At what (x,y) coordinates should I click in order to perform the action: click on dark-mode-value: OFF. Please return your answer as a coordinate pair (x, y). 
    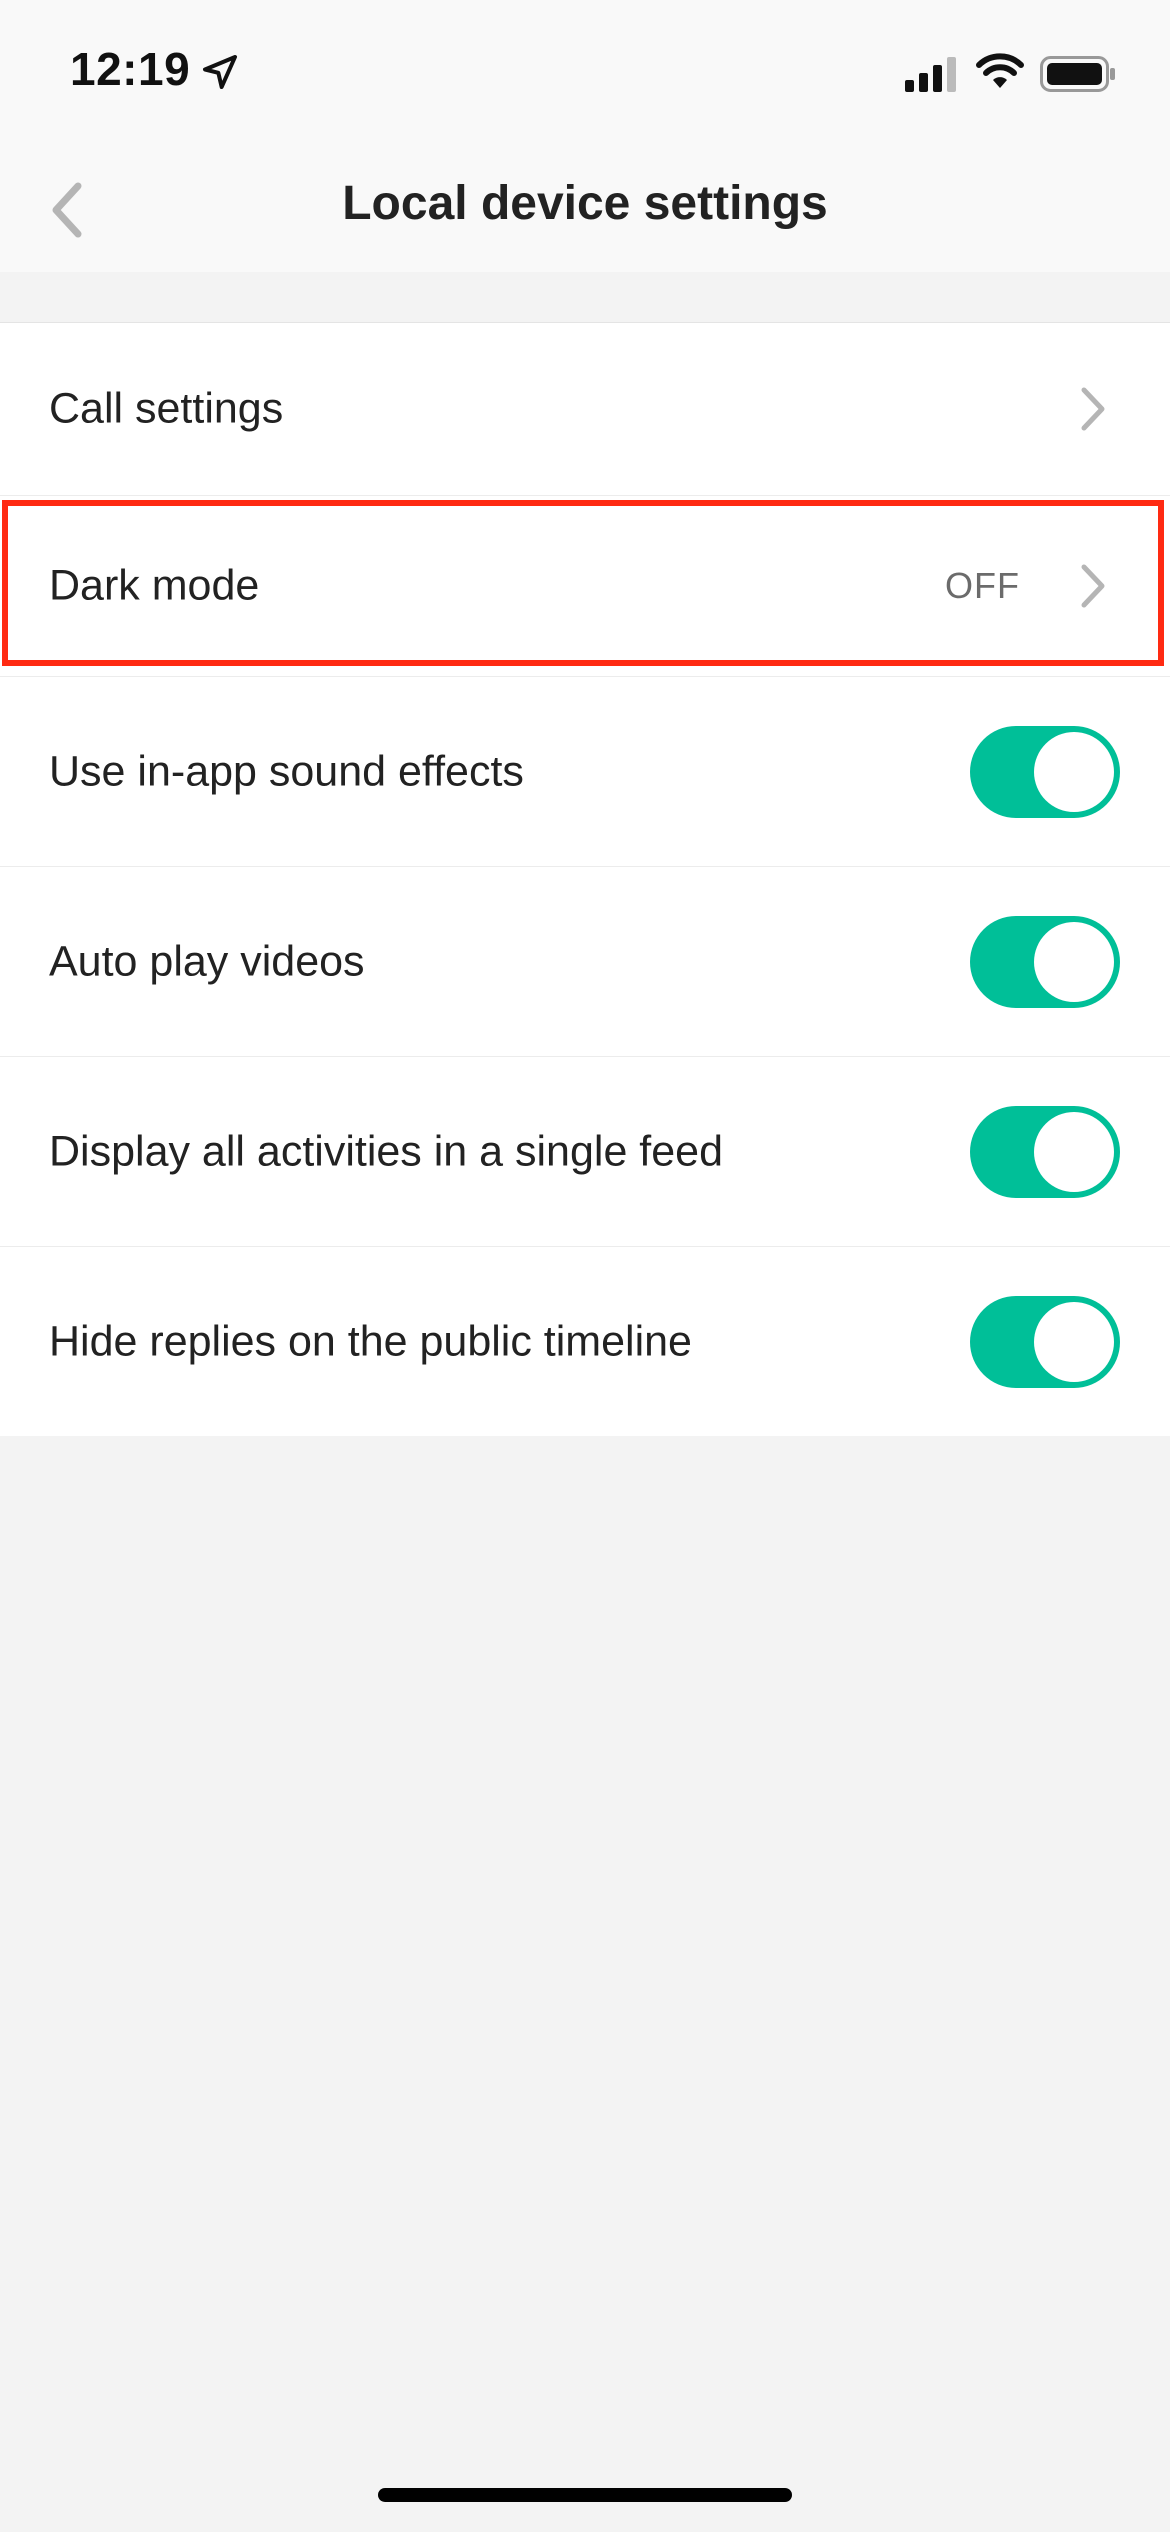
    Looking at the image, I should click on (982, 585).